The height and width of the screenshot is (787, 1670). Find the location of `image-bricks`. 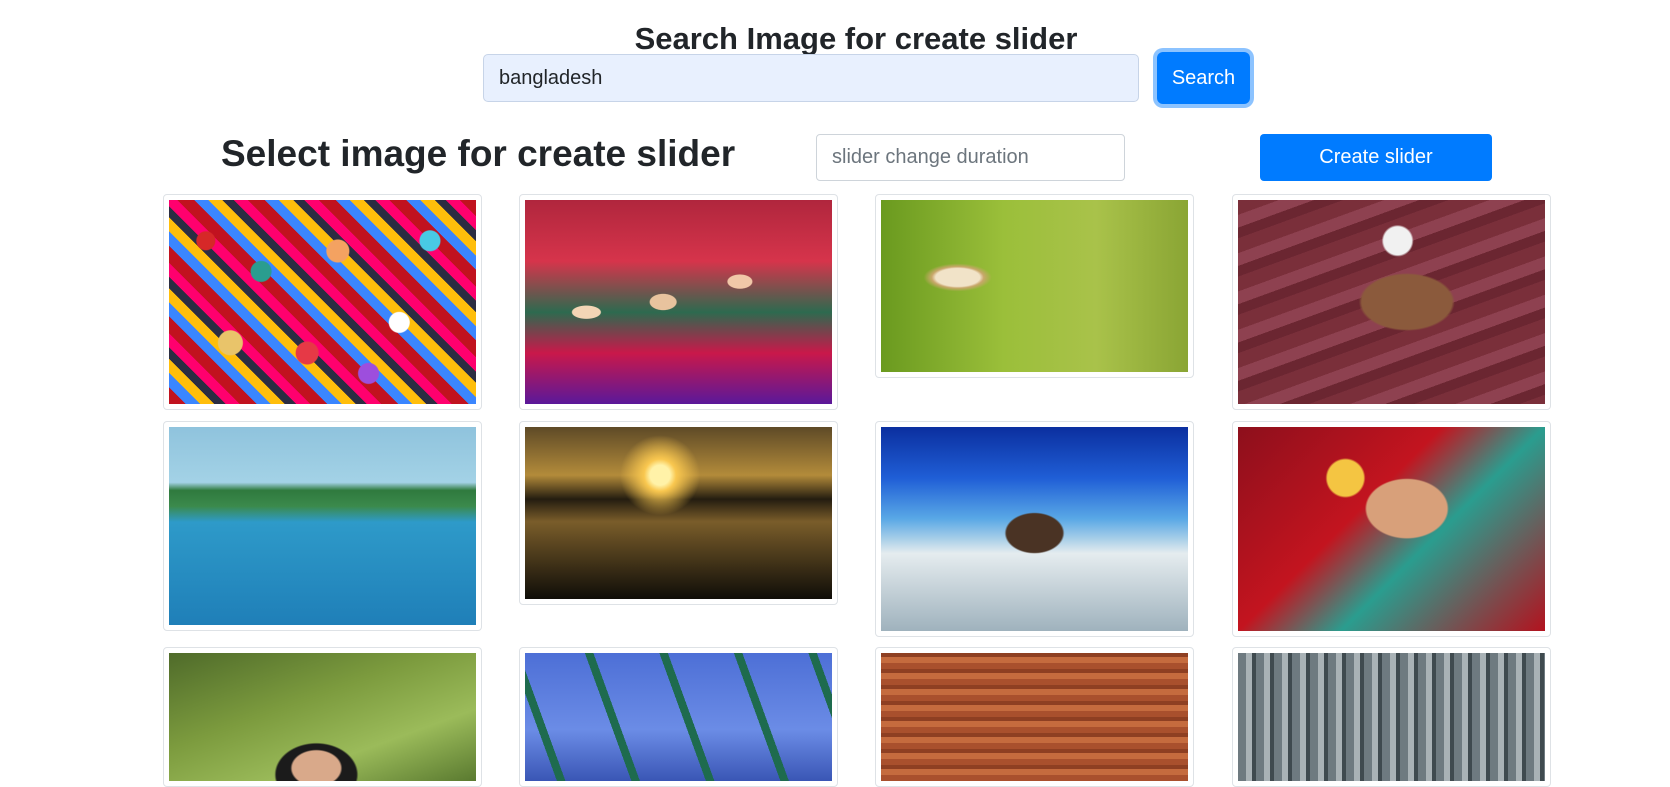

image-bricks is located at coordinates (1034, 717).